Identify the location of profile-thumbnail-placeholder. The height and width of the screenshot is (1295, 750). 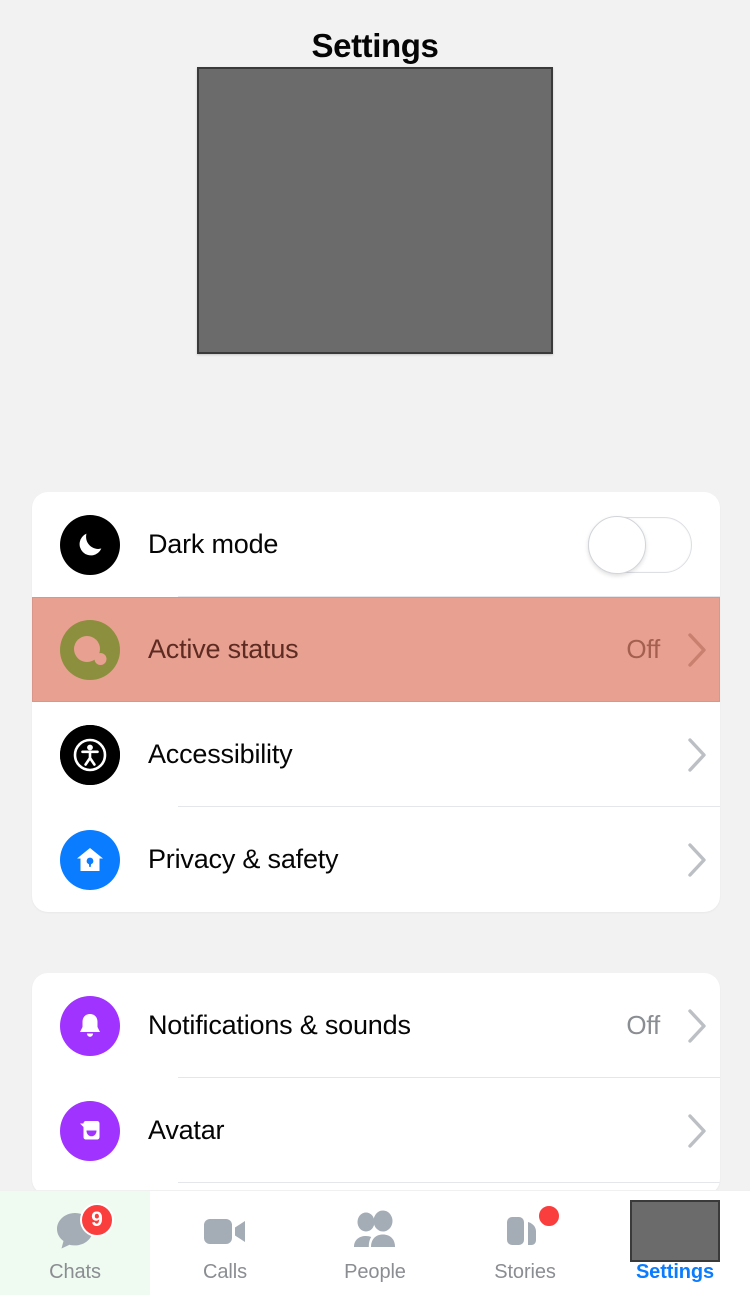
(675, 1231).